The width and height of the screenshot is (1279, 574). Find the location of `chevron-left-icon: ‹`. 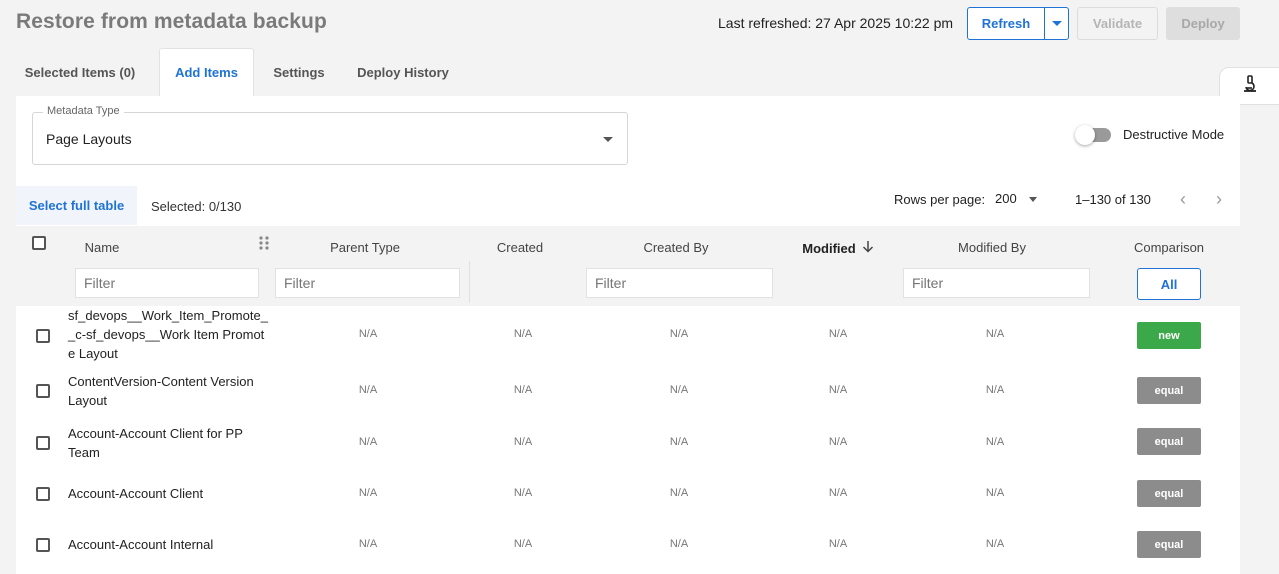

chevron-left-icon: ‹ is located at coordinates (1183, 198).